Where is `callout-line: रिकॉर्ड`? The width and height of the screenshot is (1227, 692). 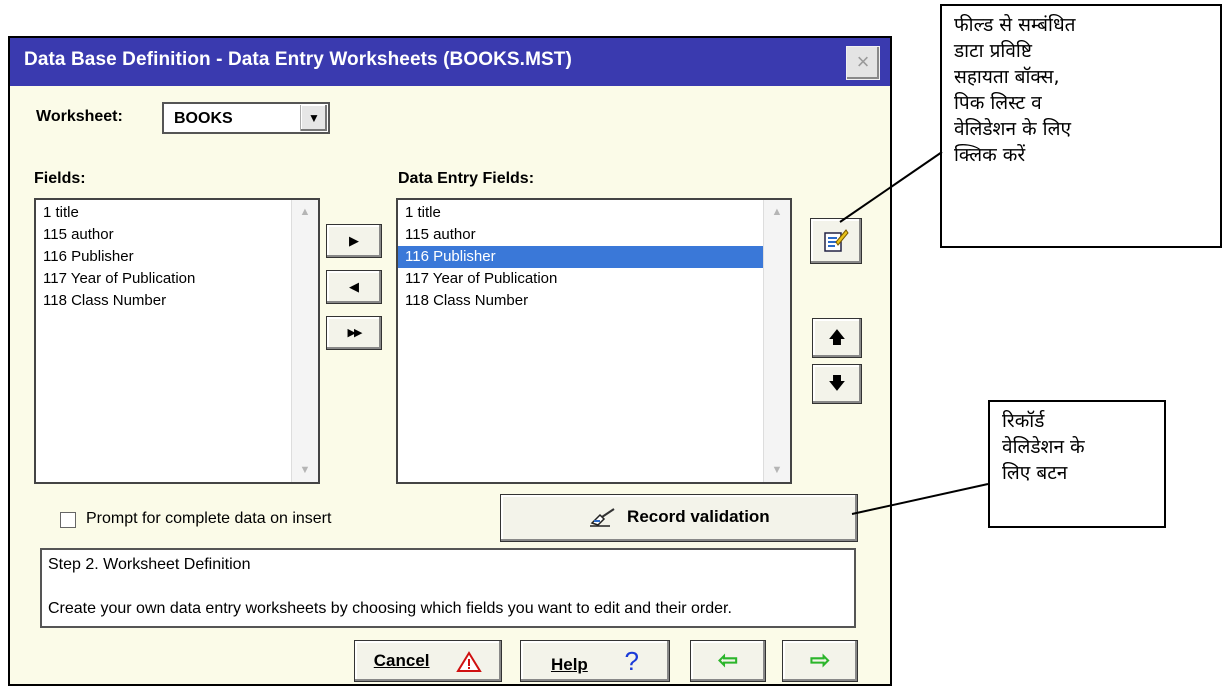
callout-line: रिकॉर्ड is located at coordinates (1023, 421).